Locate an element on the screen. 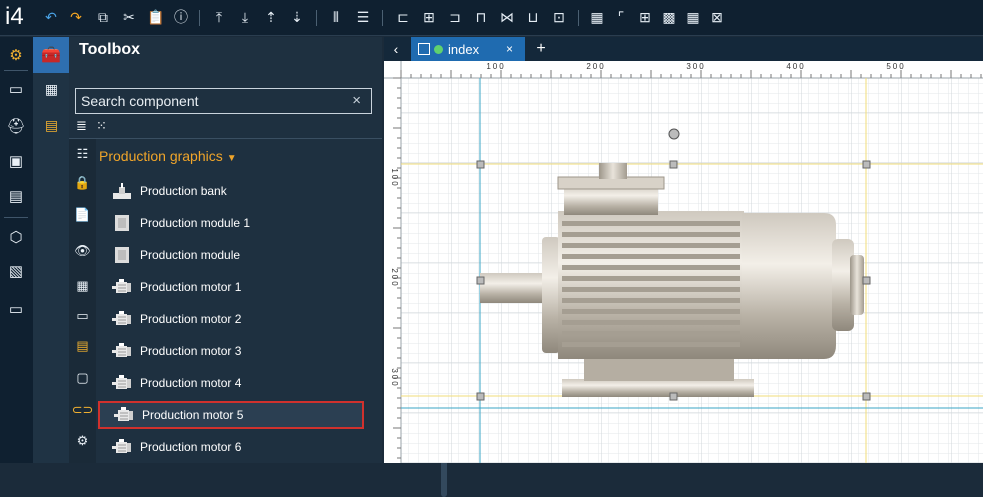 The height and width of the screenshot is (497, 983). align-bottom-icon: ⤓ is located at coordinates (245, 17).